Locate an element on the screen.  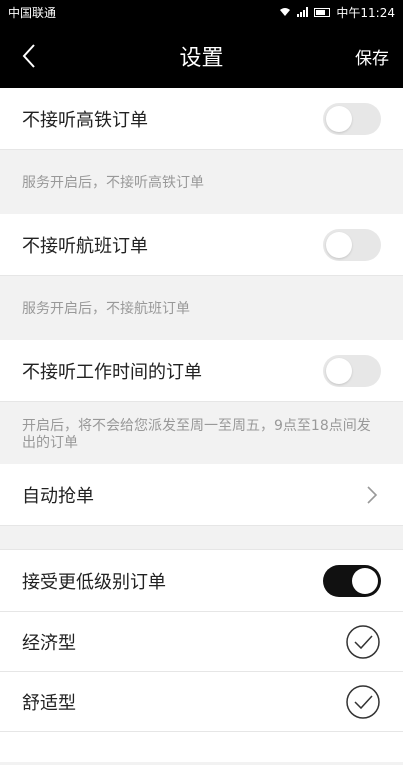
chevron-right-icon is located at coordinates (372, 494).